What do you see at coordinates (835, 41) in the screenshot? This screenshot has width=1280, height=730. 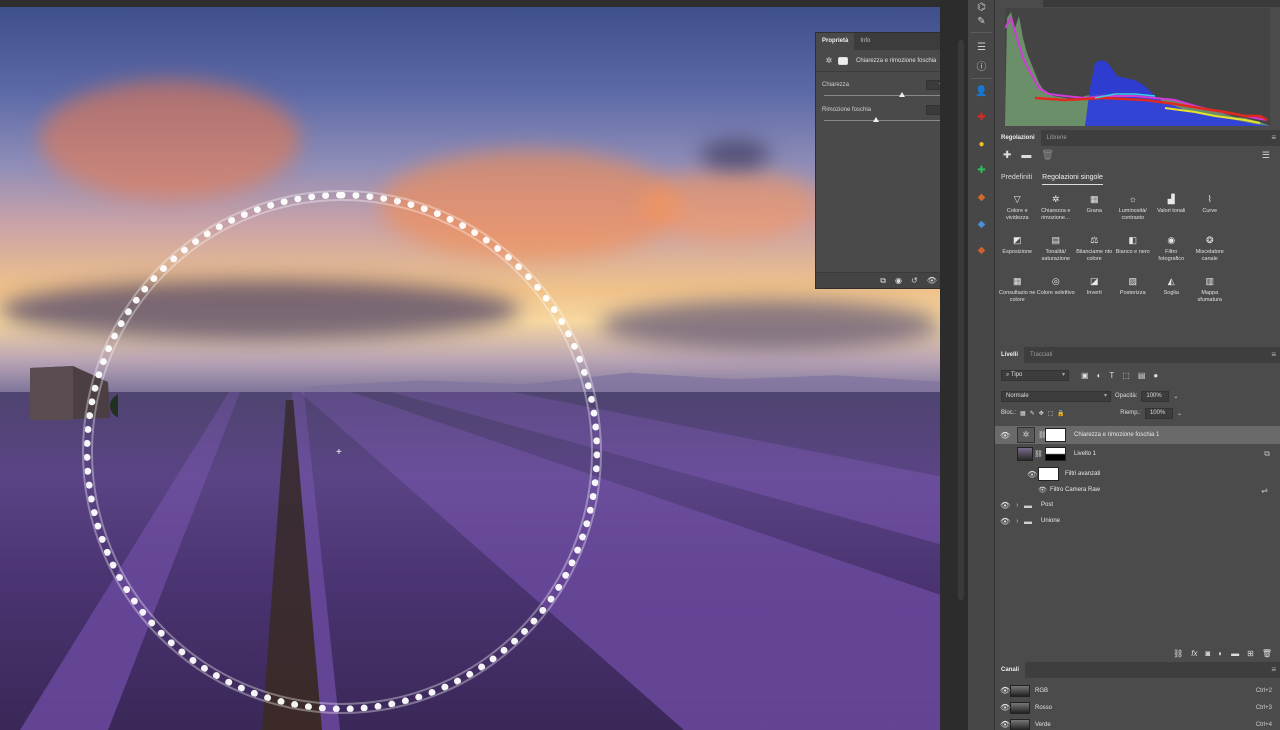 I see `tab-properties: Proprietà` at bounding box center [835, 41].